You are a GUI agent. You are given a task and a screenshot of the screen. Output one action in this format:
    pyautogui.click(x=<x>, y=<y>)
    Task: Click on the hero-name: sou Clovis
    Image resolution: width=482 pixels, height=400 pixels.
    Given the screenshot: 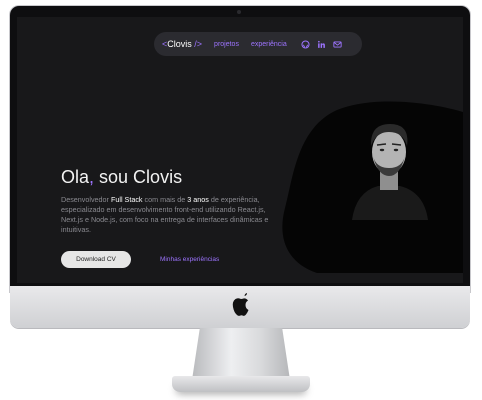 What is the action you would take?
    pyautogui.click(x=138, y=177)
    